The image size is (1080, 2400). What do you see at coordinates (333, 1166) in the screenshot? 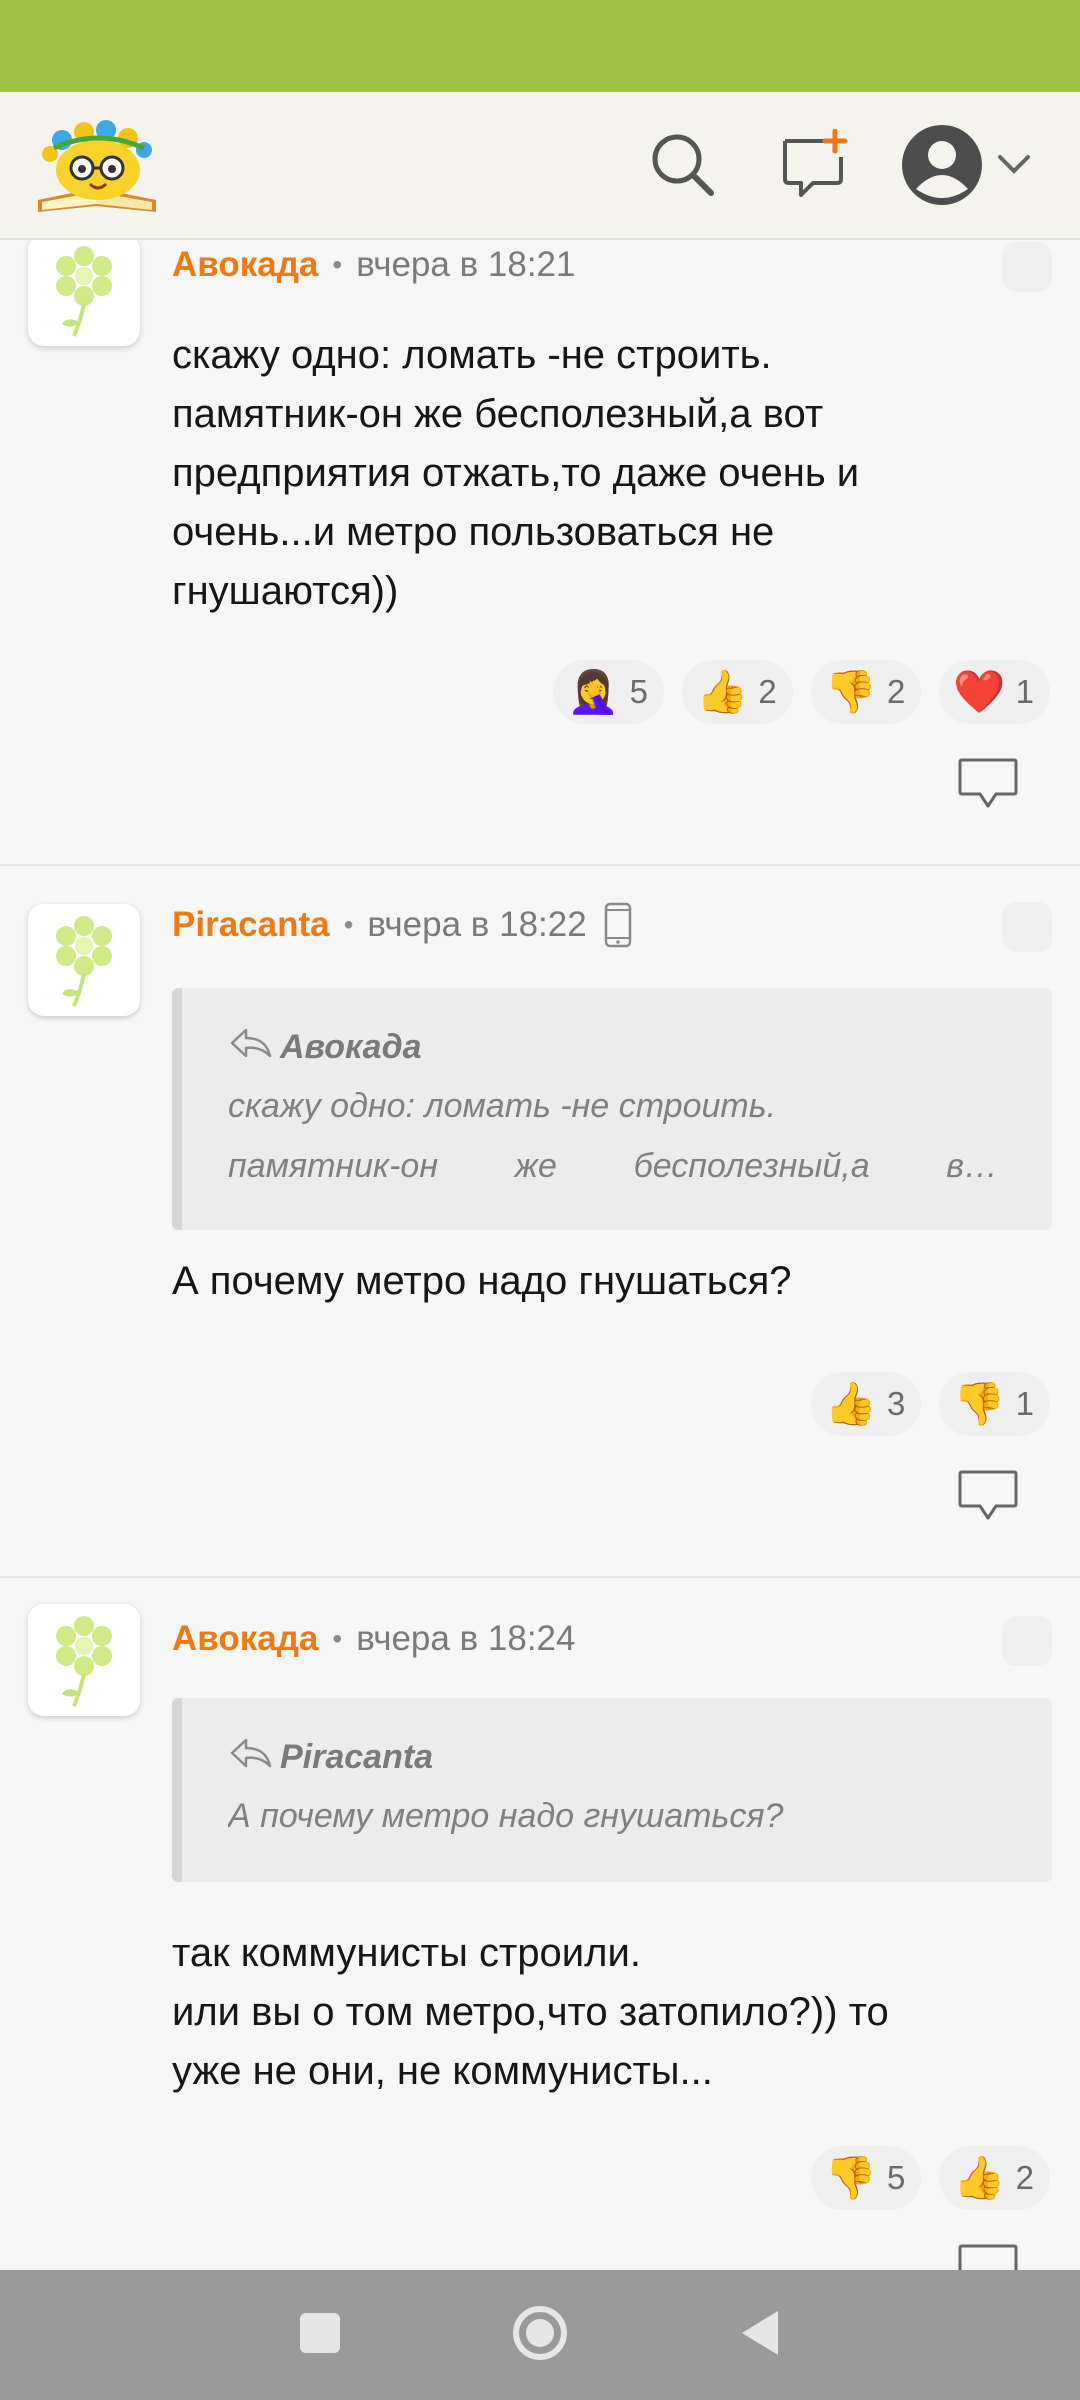
I see `quote-word: памятник-он` at bounding box center [333, 1166].